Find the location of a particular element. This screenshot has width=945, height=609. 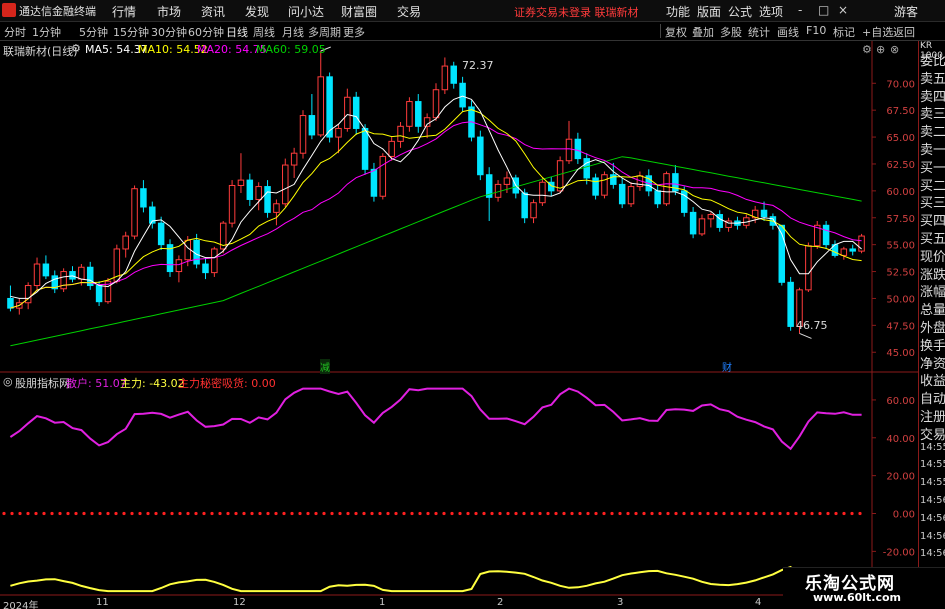

quote-field-label: 注册 is located at coordinates (932, 415).